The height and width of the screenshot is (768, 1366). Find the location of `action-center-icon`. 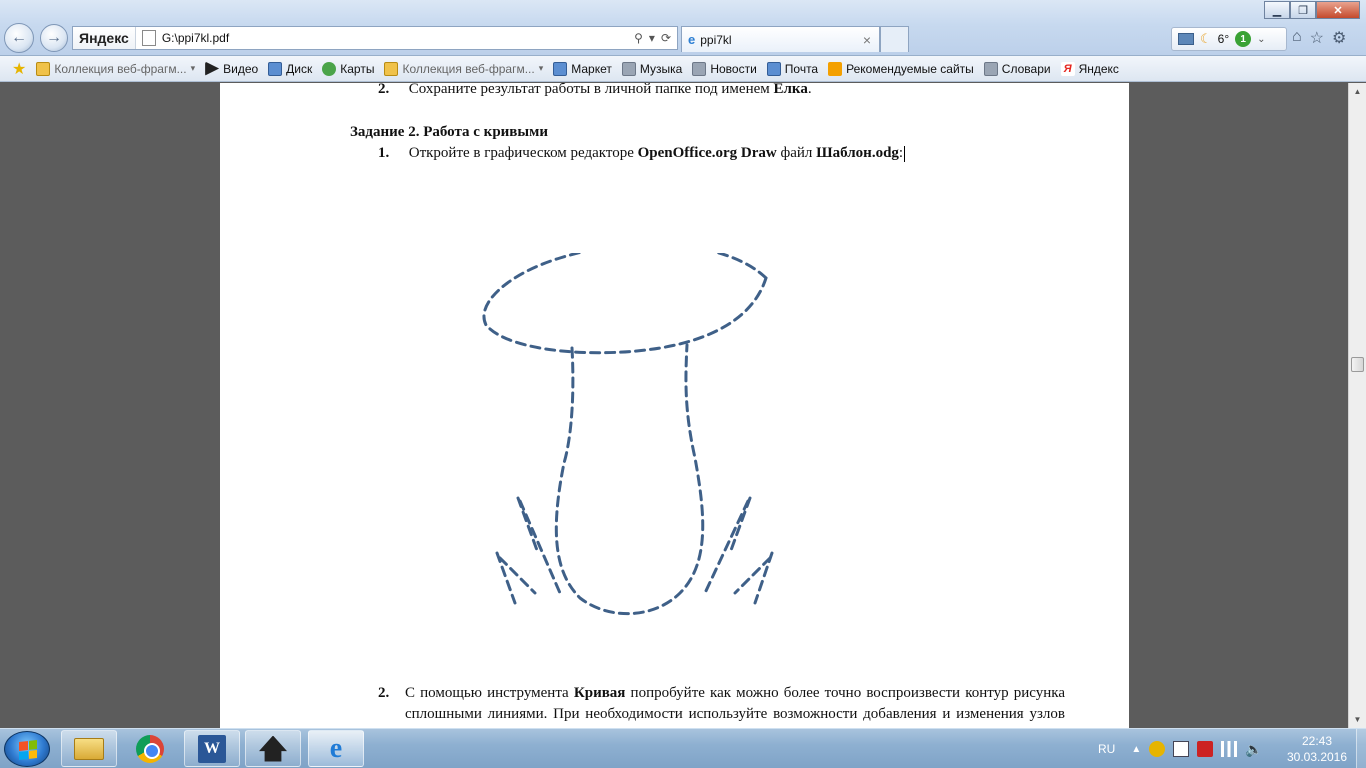

action-center-icon is located at coordinates (1181, 749).